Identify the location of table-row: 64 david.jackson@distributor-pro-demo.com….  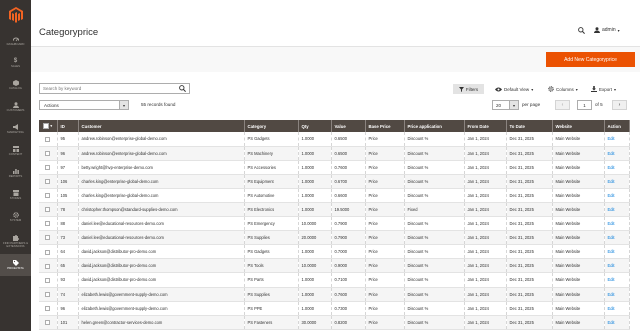
(334, 252).